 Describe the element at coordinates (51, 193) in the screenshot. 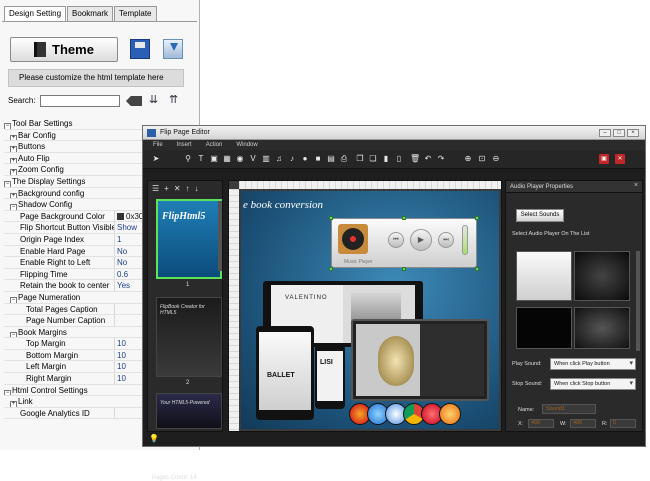

I see `tree-row-text: Background config` at that location.